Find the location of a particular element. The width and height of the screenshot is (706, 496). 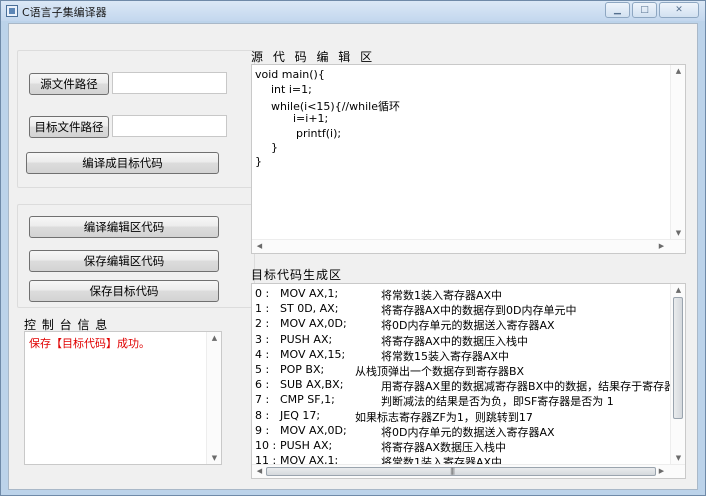

maximize-icon: □ is located at coordinates (644, 10).